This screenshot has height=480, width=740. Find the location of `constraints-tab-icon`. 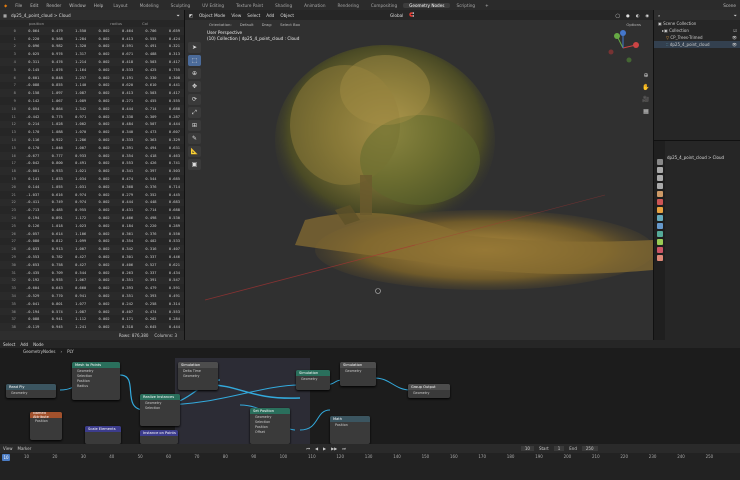

constraints-tab-icon is located at coordinates (659, 234).